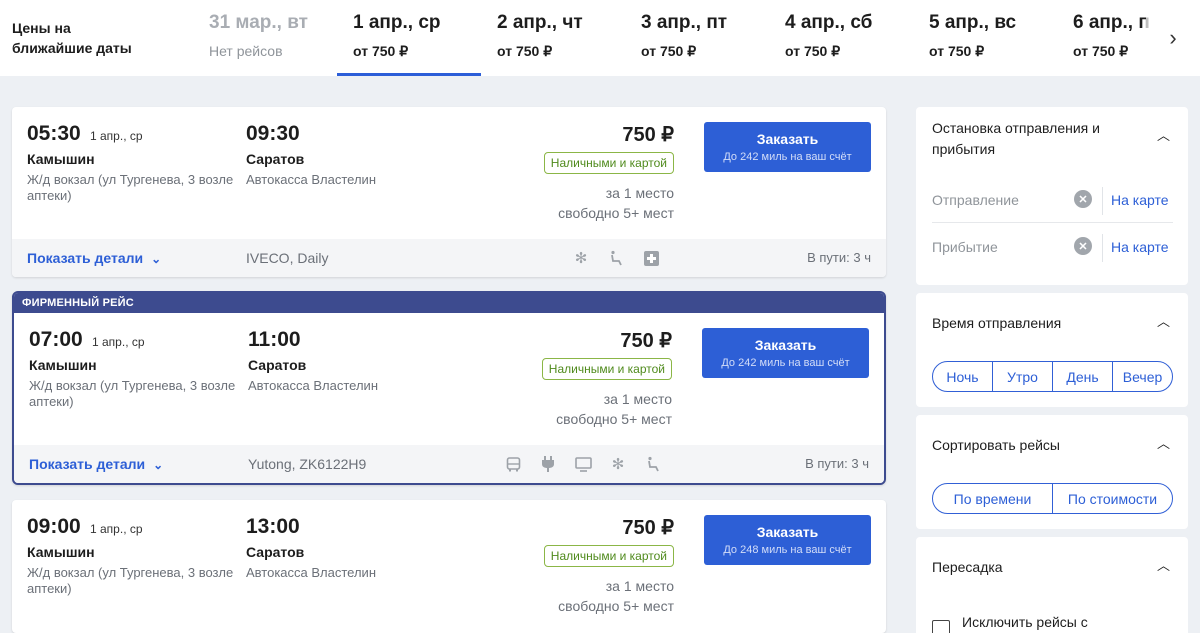 This screenshot has width=1200, height=633. Describe the element at coordinates (1052, 585) in the screenshot. I see `transfer-filter: Пересадка ︿ Исключить рейсы с` at that location.